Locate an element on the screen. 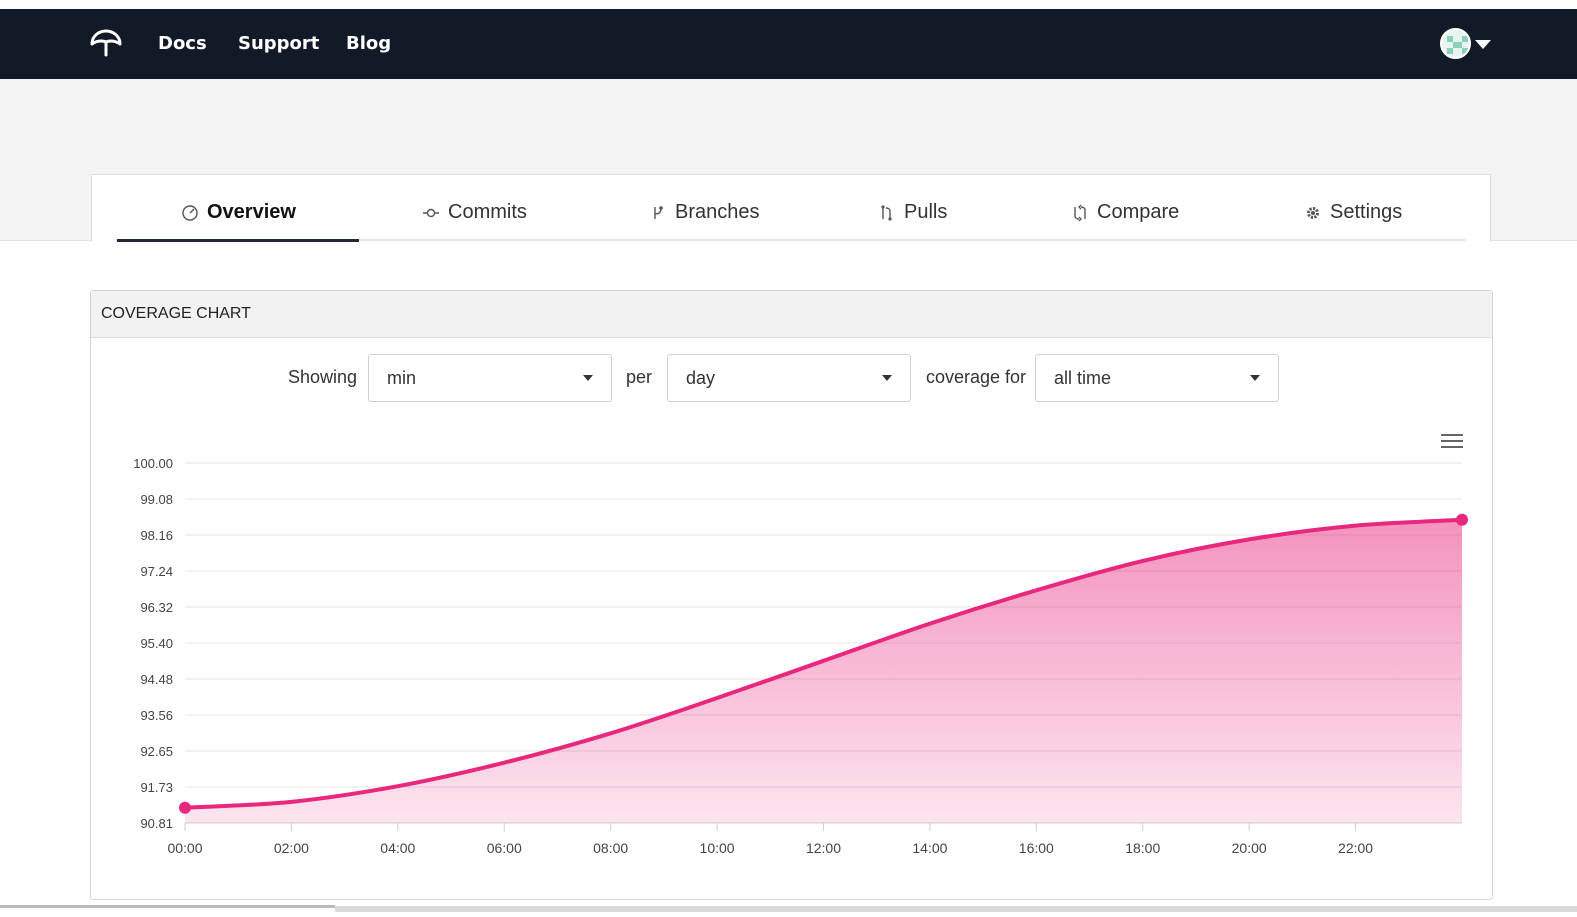  x-tick-label: 02:00 is located at coordinates (291, 848).